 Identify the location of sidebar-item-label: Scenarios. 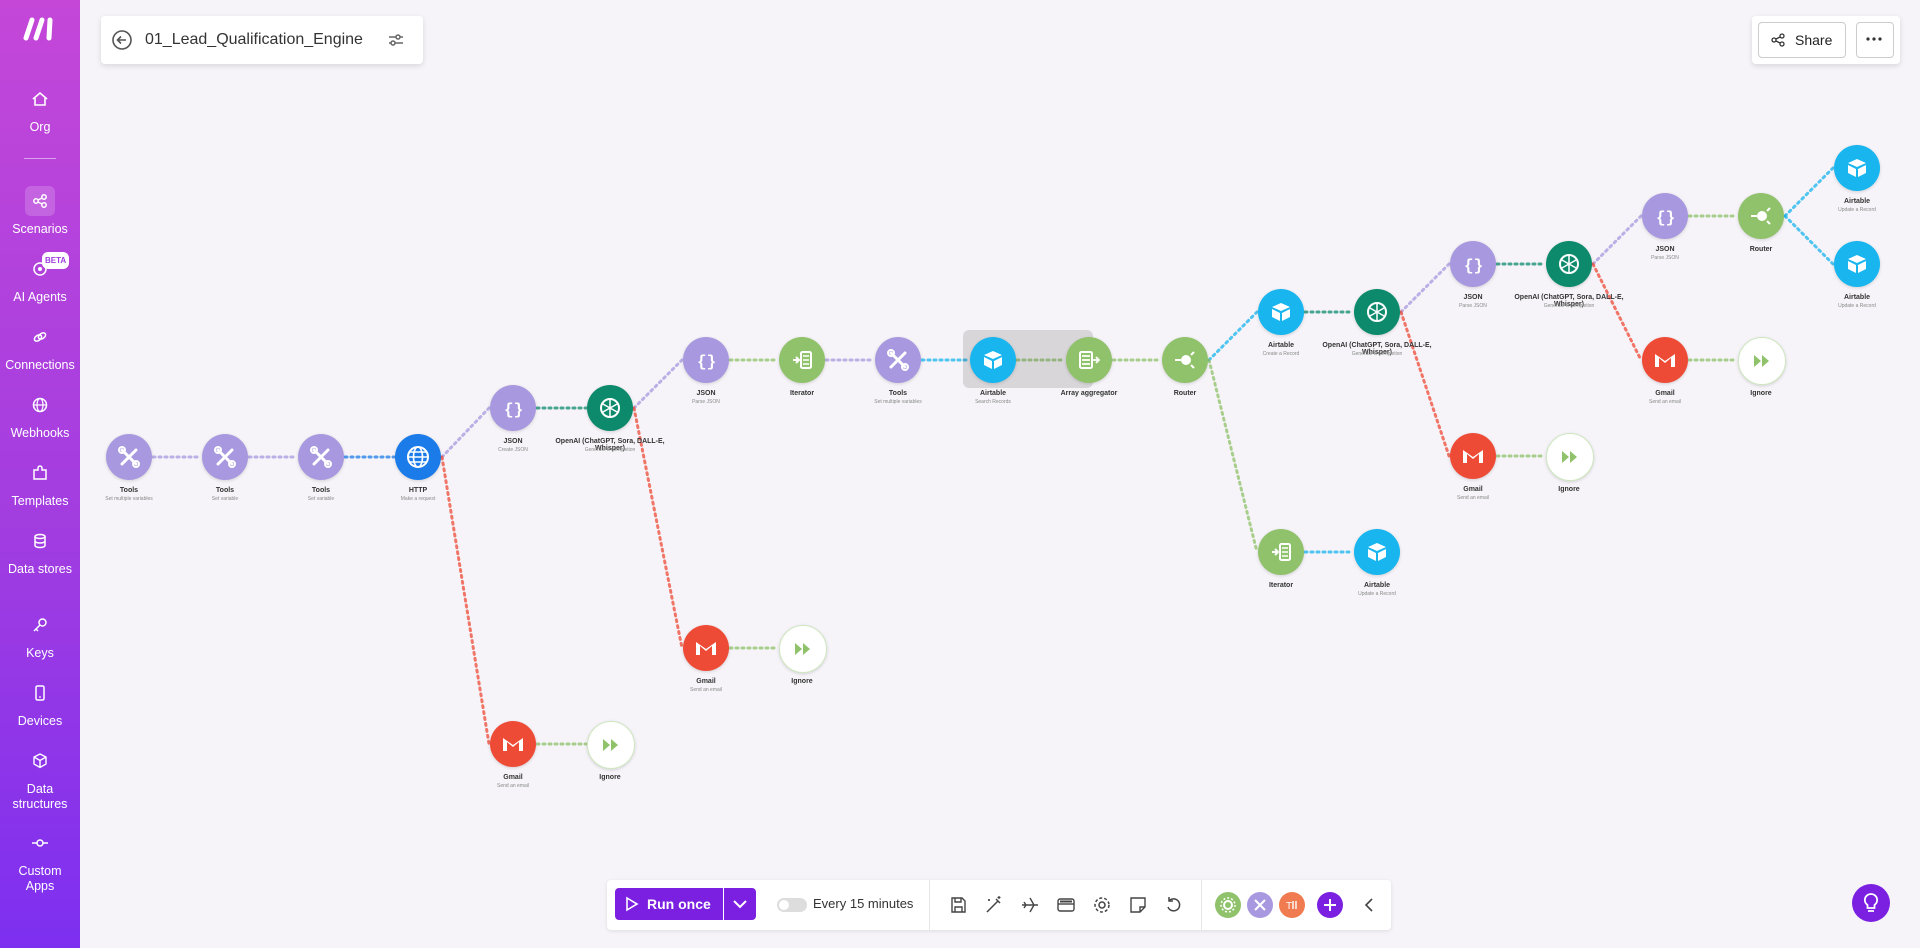
(40, 229).